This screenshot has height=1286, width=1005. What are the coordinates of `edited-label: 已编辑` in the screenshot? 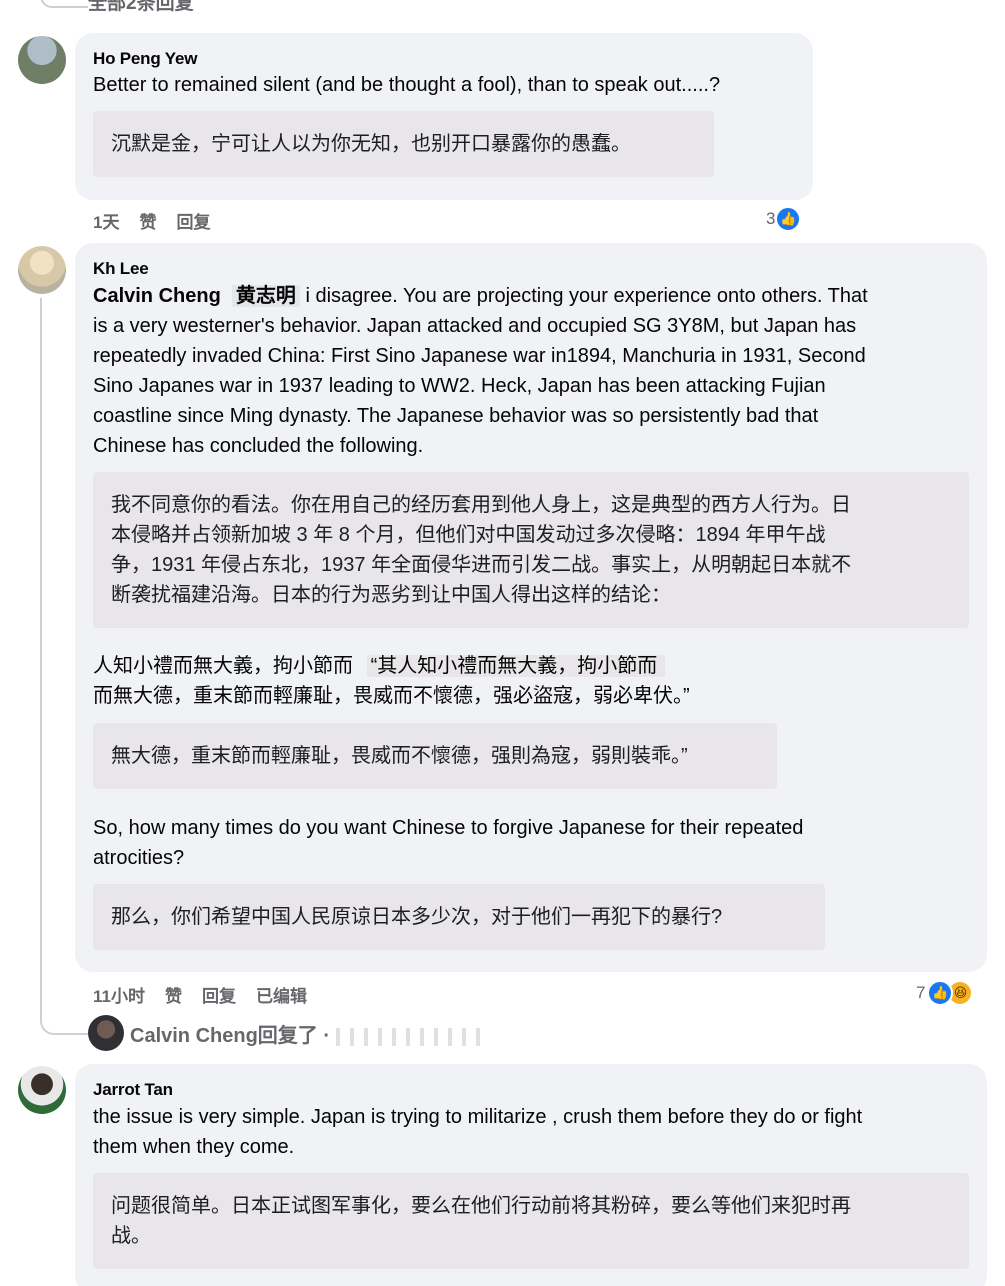 It's located at (281, 994).